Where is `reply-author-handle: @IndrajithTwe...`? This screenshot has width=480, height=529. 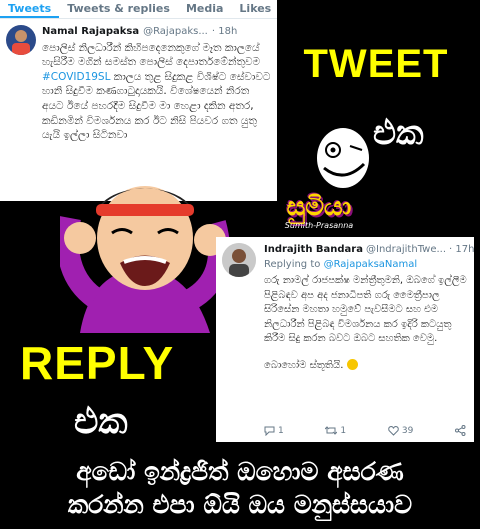
reply-author-handle: @IndrajithTwe... is located at coordinates (406, 250).